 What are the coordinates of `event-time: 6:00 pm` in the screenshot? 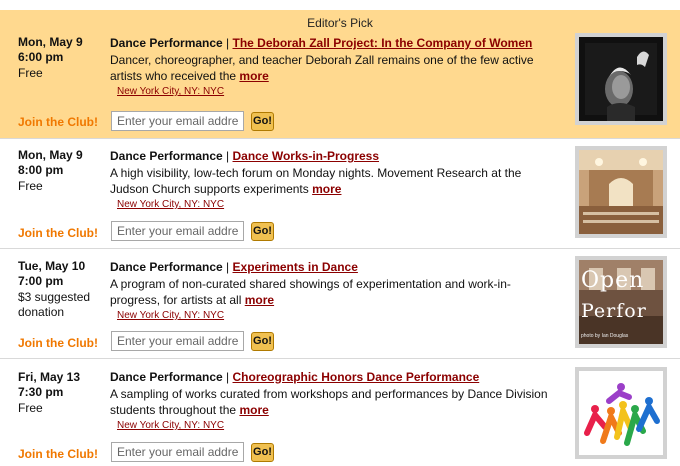 It's located at (41, 57).